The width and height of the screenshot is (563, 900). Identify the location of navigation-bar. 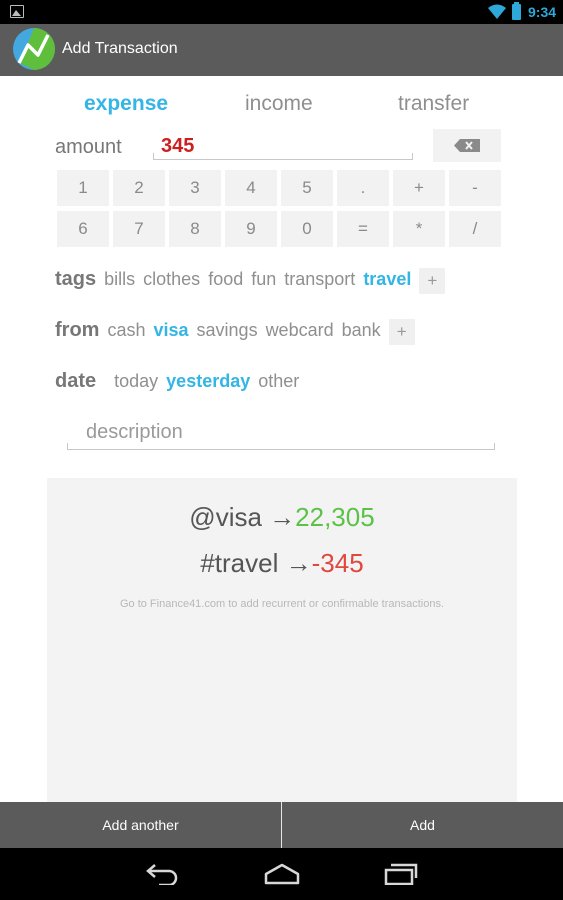
(281, 874).